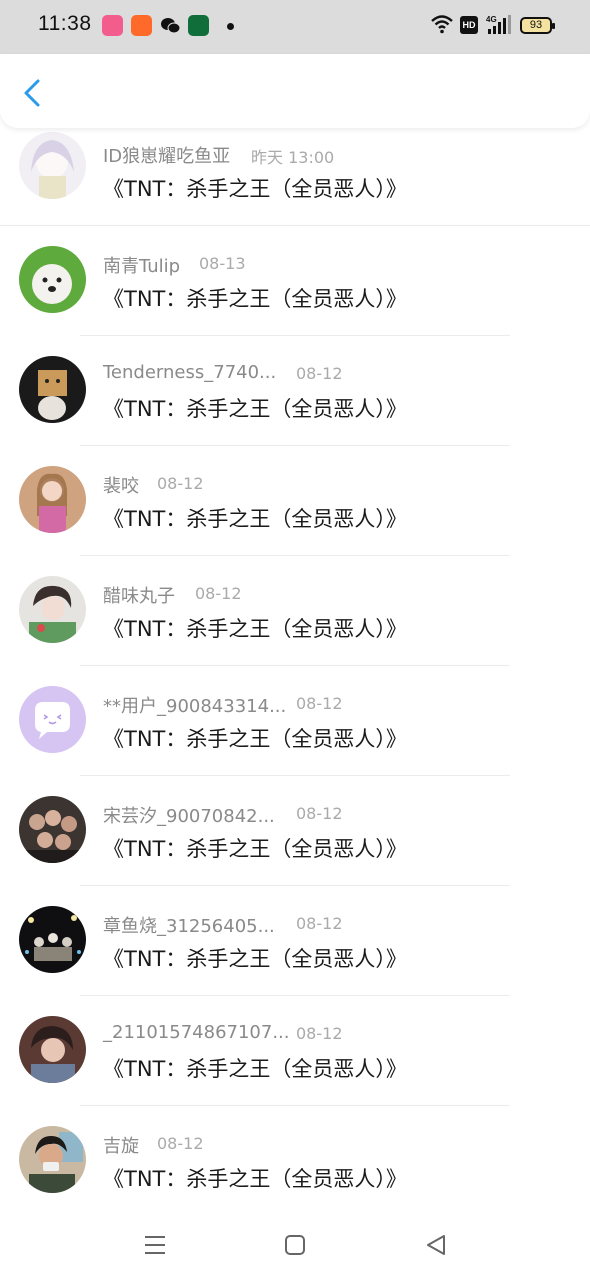 Image resolution: width=590 pixels, height=1280 pixels. I want to click on wifi-icon, so click(442, 26).